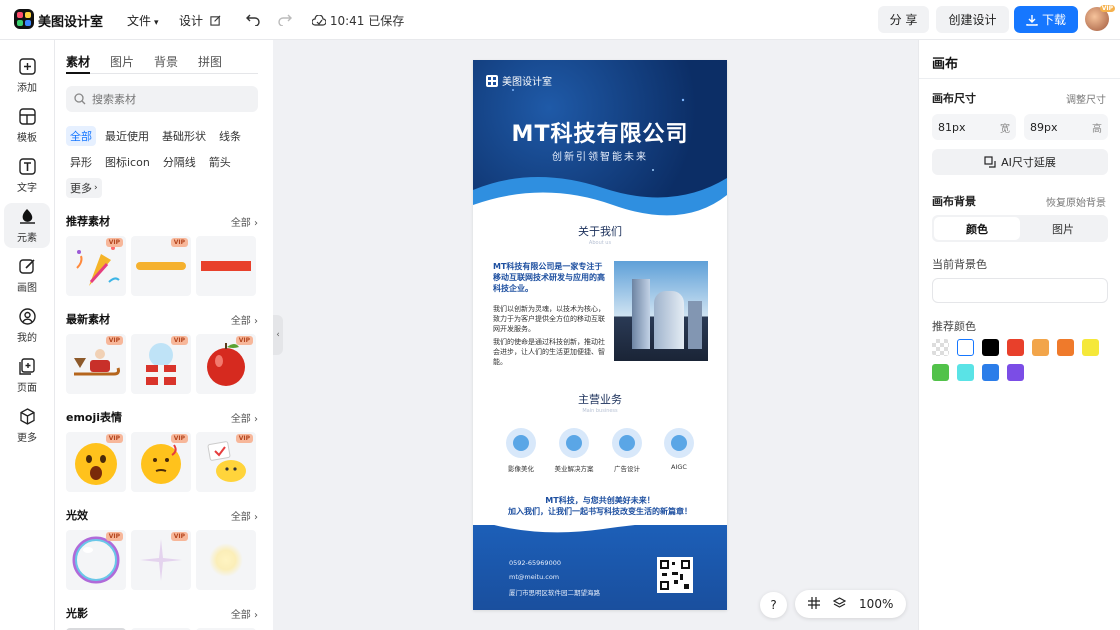 This screenshot has width=1120, height=630. Describe the element at coordinates (127, 162) in the screenshot. I see `chip-icons: 图标icon` at that location.